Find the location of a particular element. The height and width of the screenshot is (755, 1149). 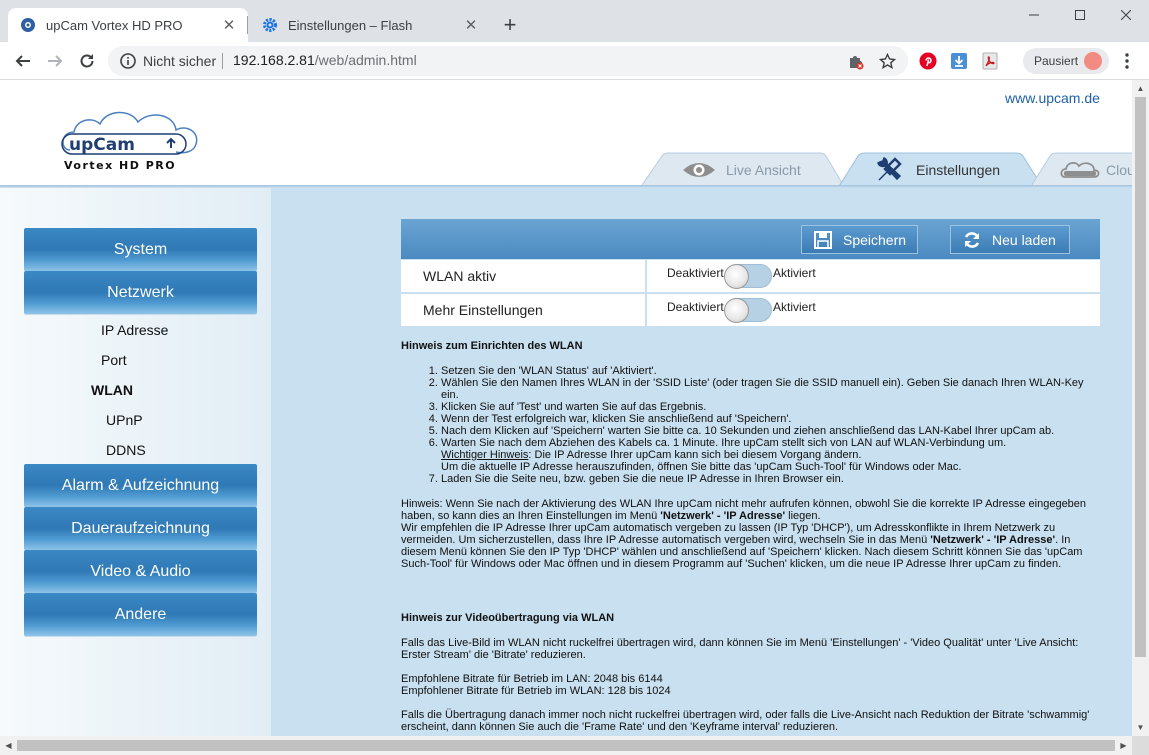

menu-netzwerk: Netzwerk is located at coordinates (140, 292).